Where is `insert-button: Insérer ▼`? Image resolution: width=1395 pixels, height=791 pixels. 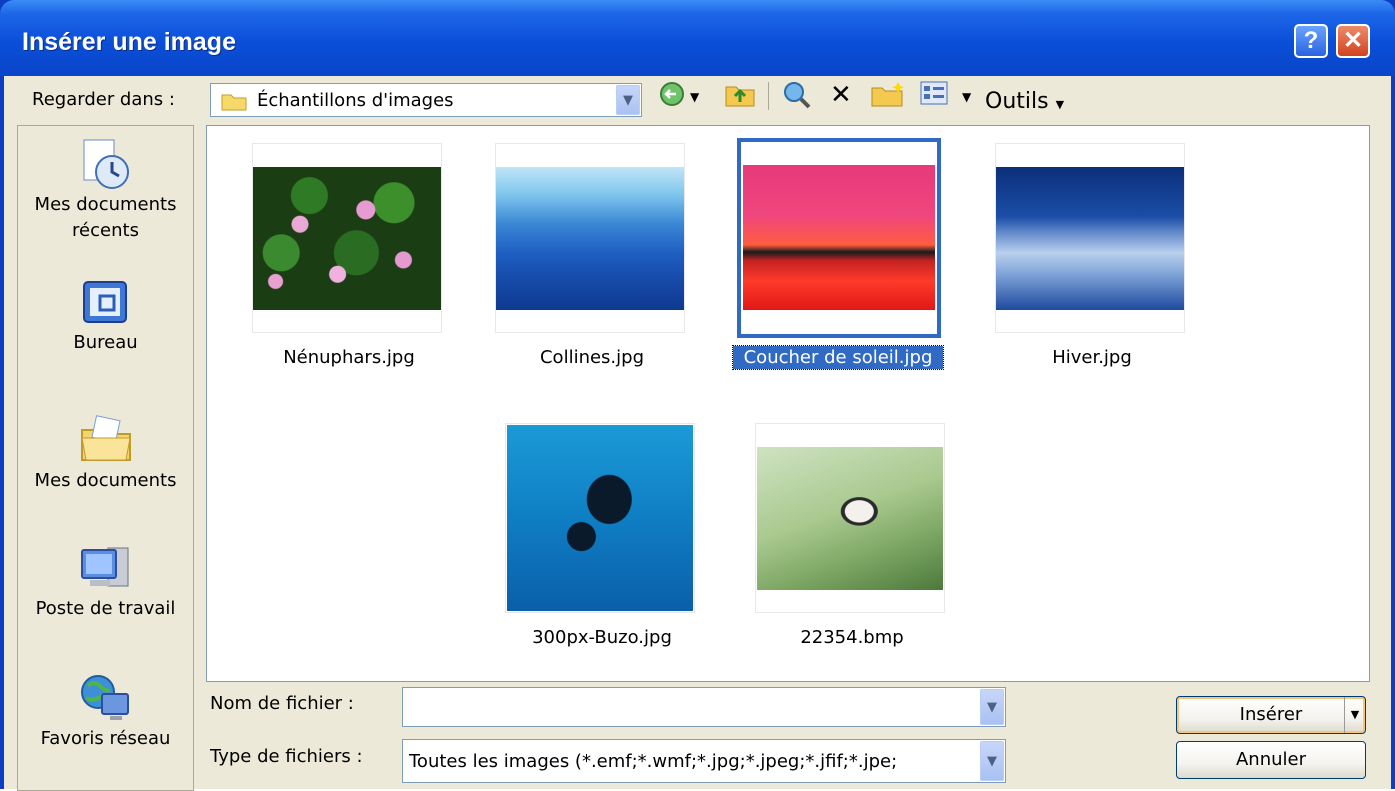
insert-button: Insérer ▼ is located at coordinates (1271, 715).